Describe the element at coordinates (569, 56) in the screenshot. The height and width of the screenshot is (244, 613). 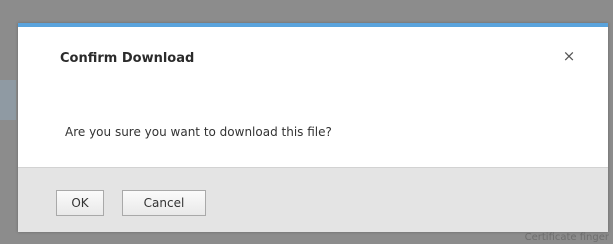
I see `close-icon: ×` at that location.